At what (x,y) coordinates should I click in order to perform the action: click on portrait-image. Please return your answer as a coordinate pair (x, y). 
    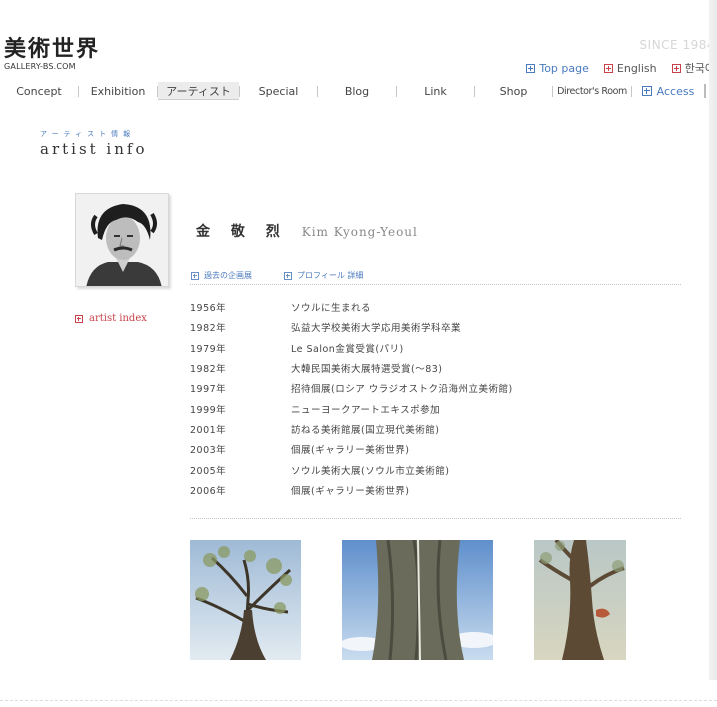
    Looking at the image, I should click on (122, 240).